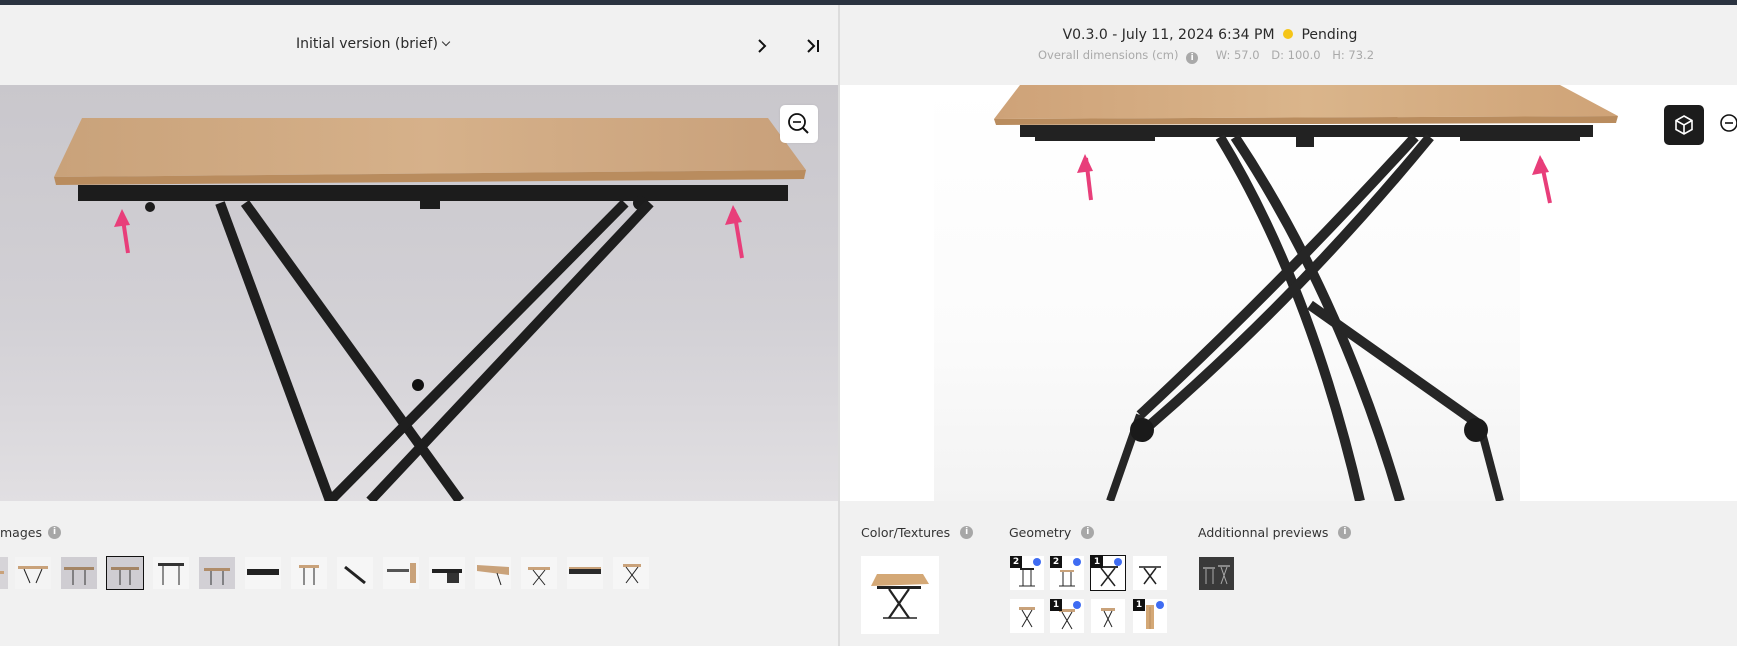 This screenshot has width=1737, height=646. What do you see at coordinates (1727, 123) in the screenshot?
I see `zoom-out-icon` at bounding box center [1727, 123].